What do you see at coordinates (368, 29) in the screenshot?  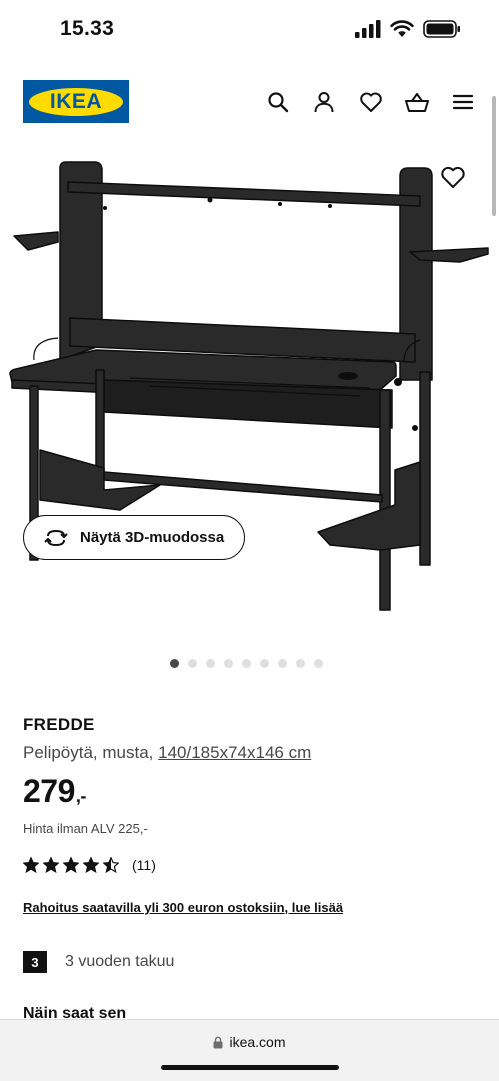 I see `signal-icon` at bounding box center [368, 29].